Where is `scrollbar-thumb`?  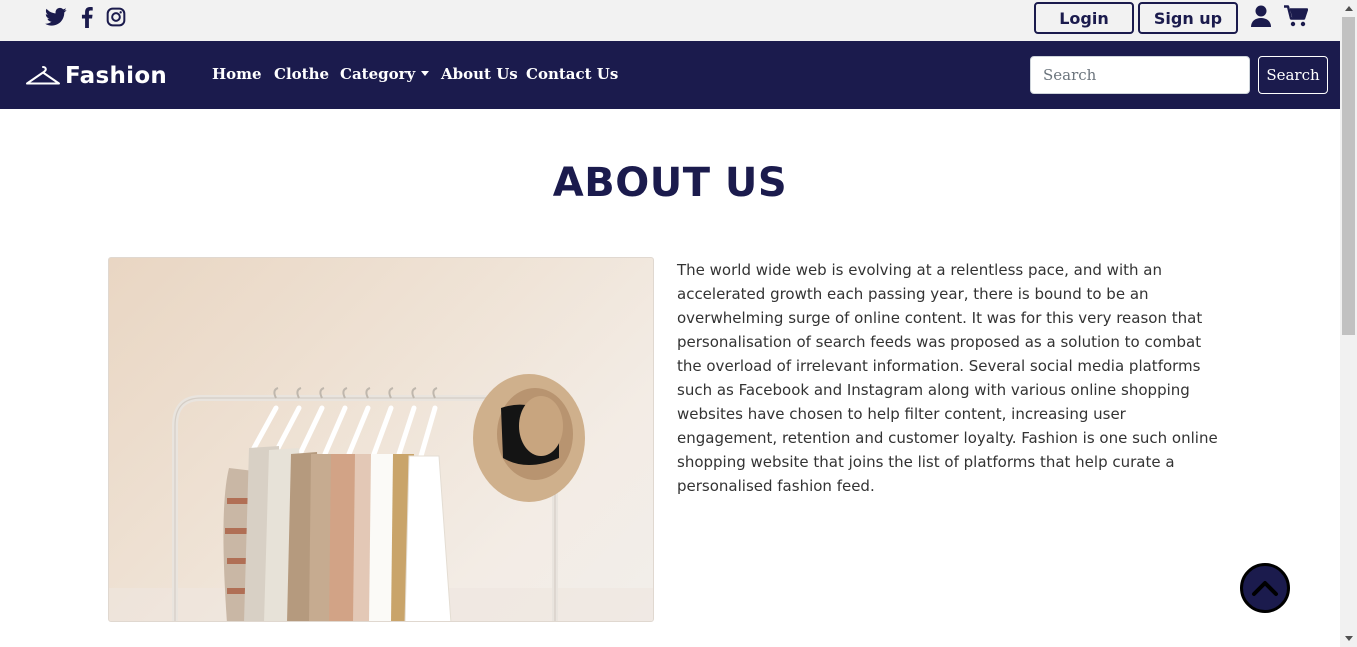
scrollbar-thumb is located at coordinates (1348, 176).